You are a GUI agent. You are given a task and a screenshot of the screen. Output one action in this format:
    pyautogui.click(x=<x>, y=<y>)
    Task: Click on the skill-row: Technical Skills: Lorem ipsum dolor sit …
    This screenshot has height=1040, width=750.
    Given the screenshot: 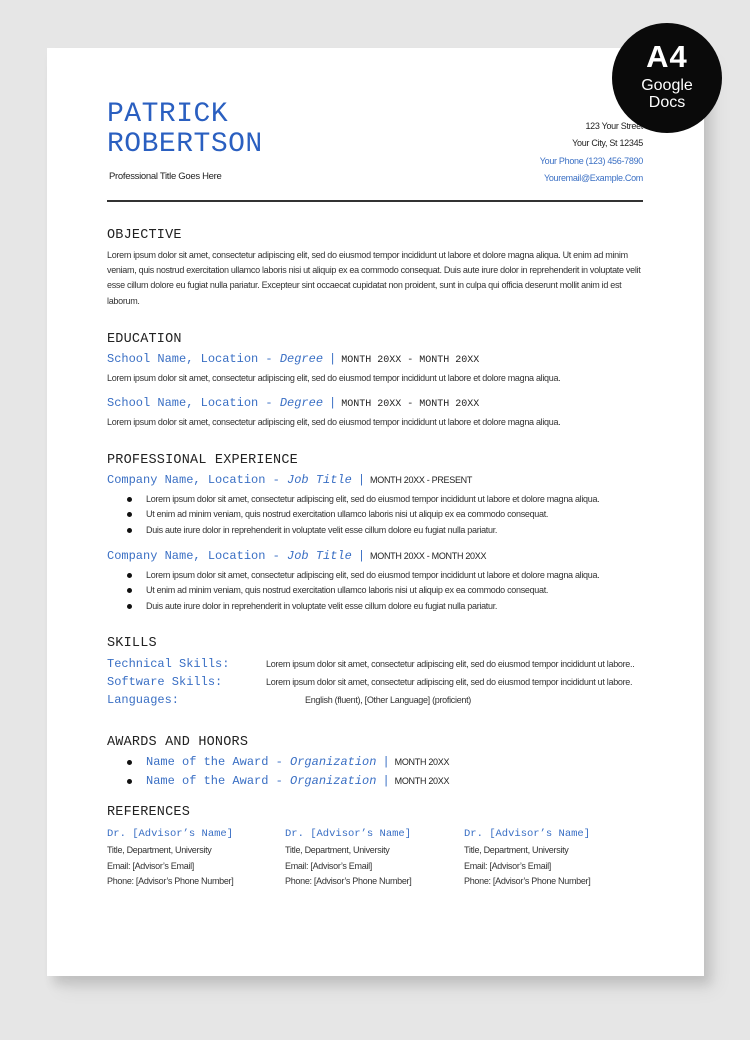 What is the action you would take?
    pyautogui.click(x=377, y=666)
    